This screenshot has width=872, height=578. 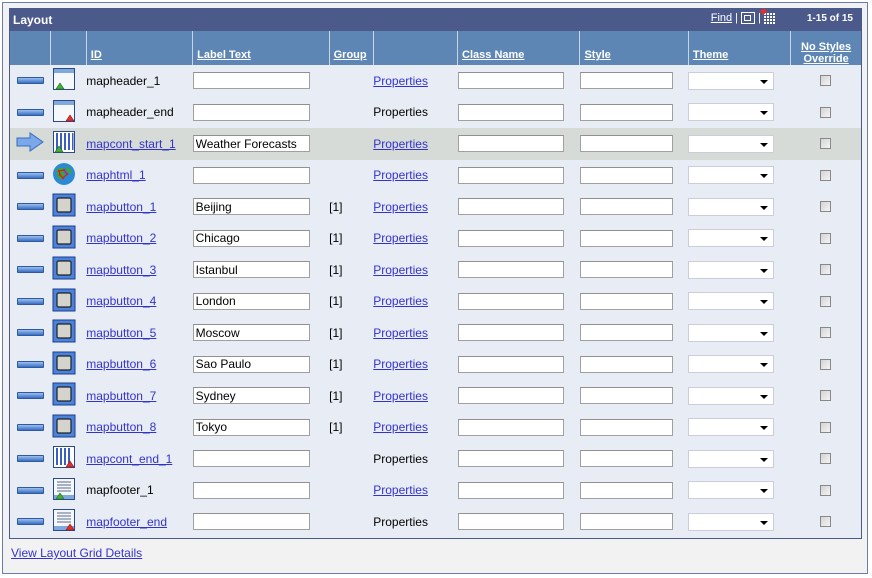 What do you see at coordinates (721, 18) in the screenshot?
I see `find-link: Find` at bounding box center [721, 18].